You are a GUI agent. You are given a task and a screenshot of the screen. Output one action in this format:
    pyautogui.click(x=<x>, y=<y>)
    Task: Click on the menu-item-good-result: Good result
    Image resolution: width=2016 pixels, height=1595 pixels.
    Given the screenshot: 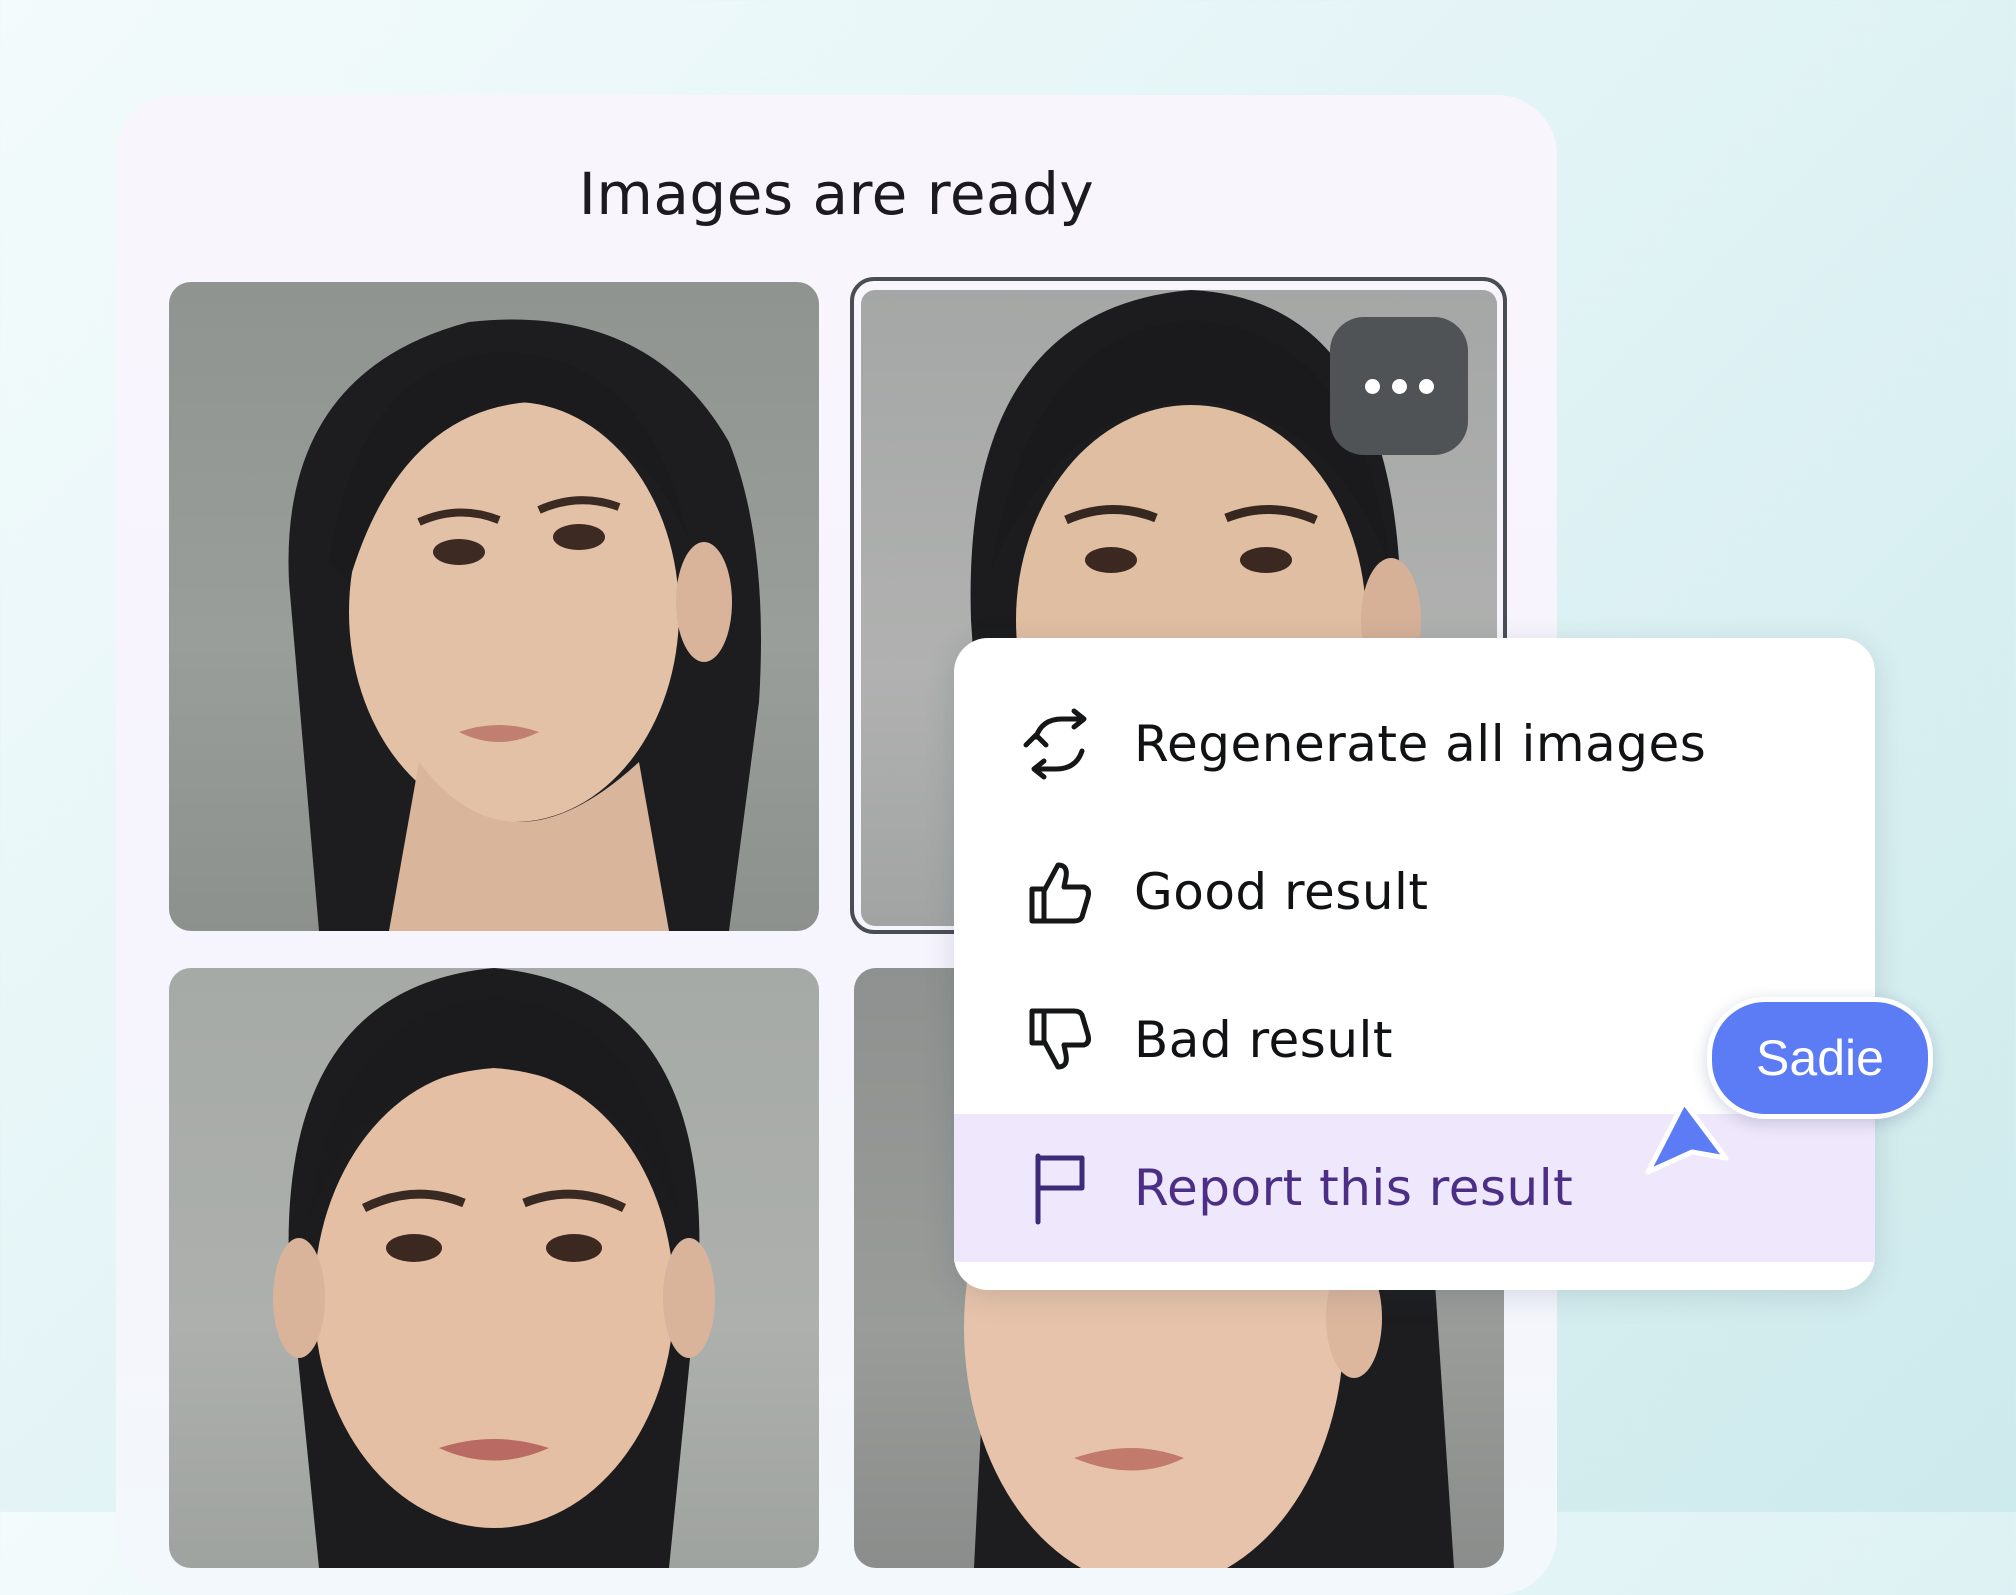 What is the action you would take?
    pyautogui.click(x=1414, y=892)
    